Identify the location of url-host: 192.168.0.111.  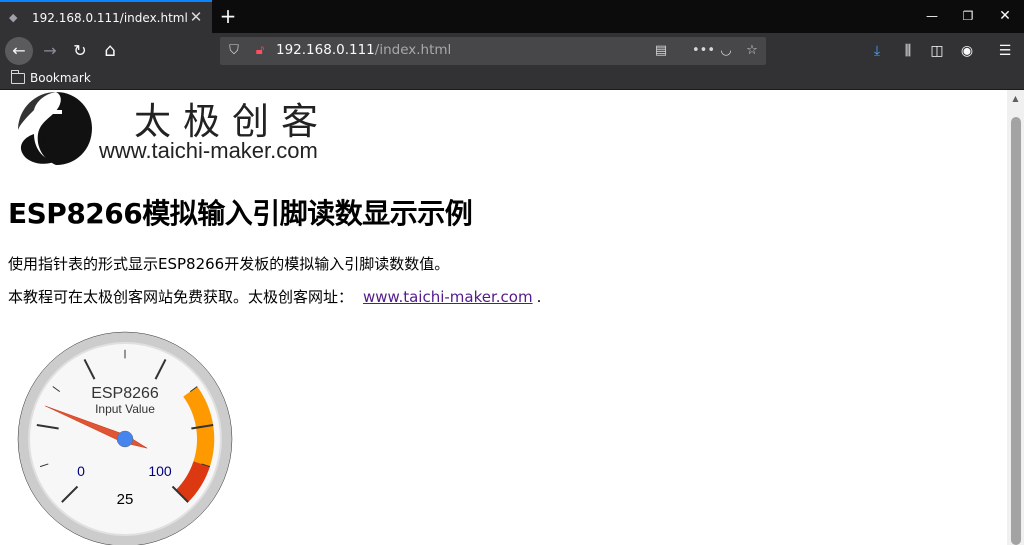
(325, 50).